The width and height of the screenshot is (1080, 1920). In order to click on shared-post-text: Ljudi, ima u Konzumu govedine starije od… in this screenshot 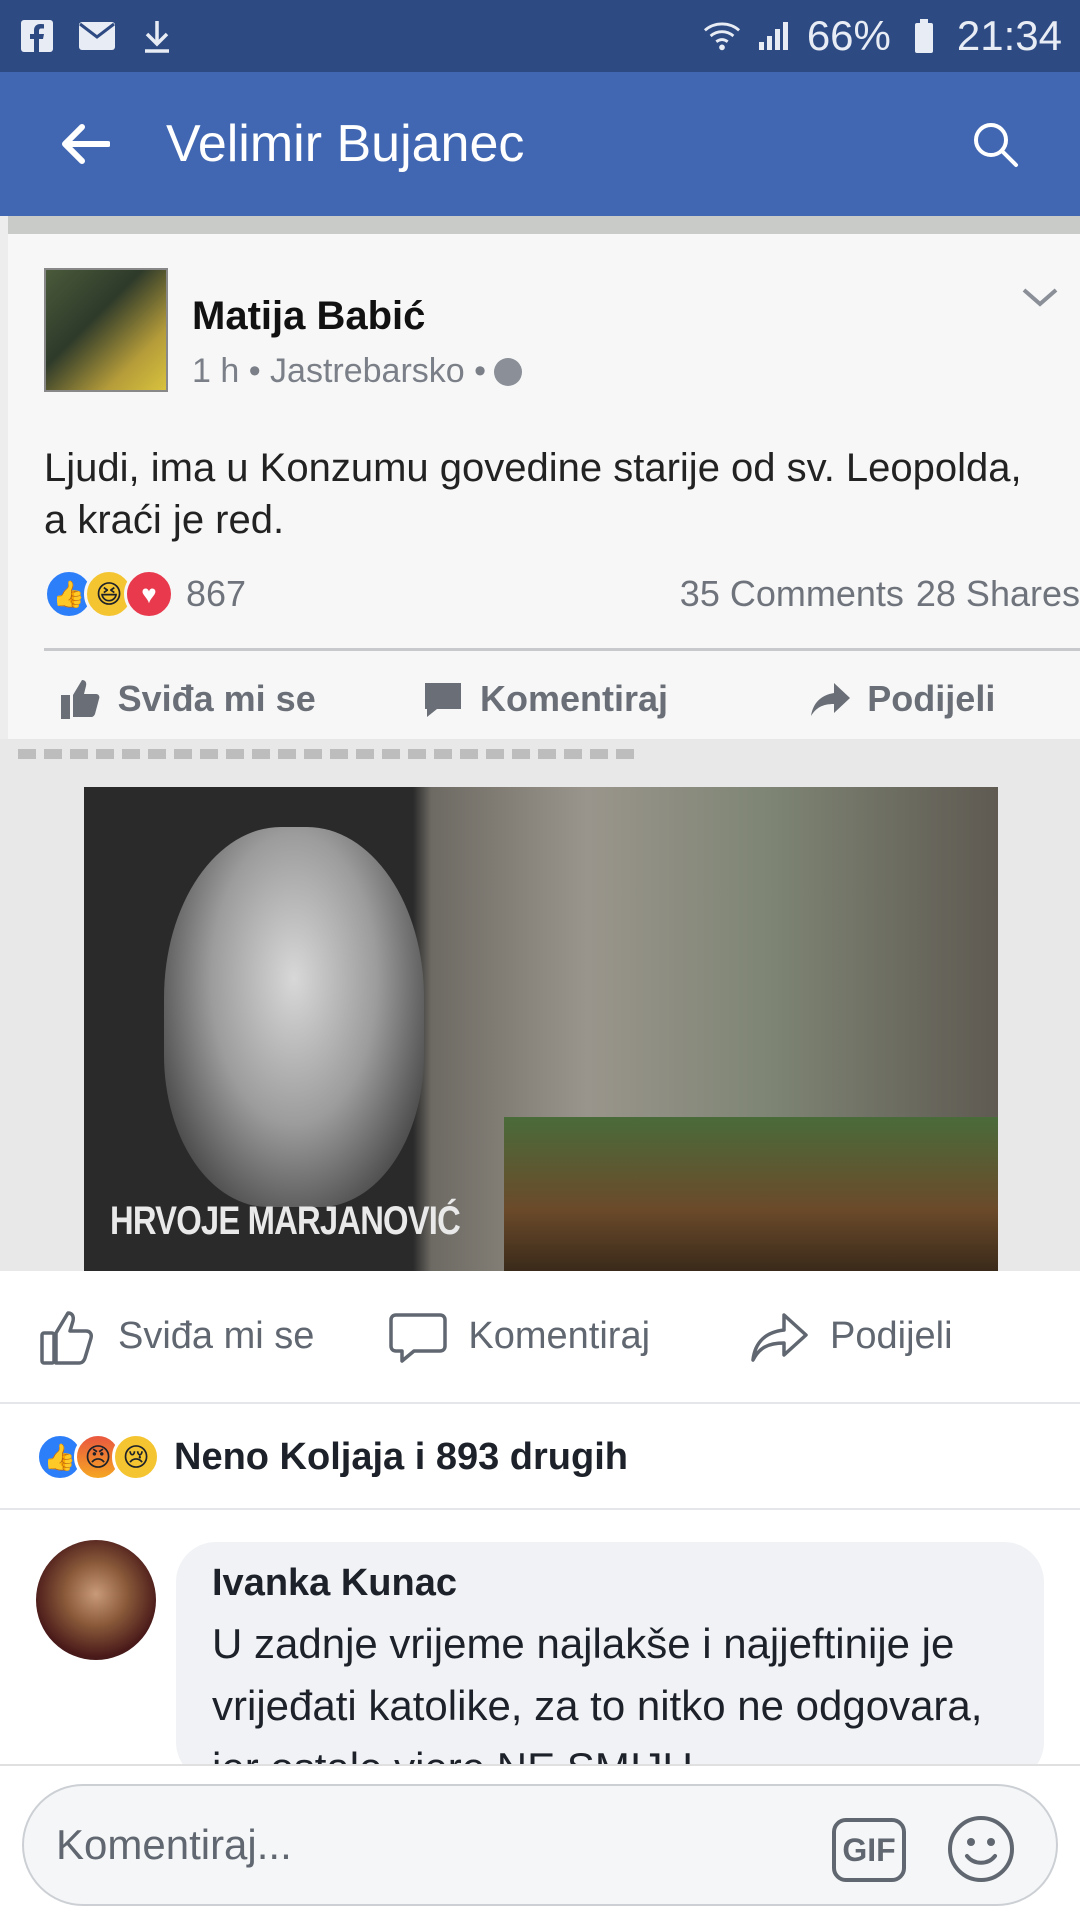, I will do `click(533, 494)`.